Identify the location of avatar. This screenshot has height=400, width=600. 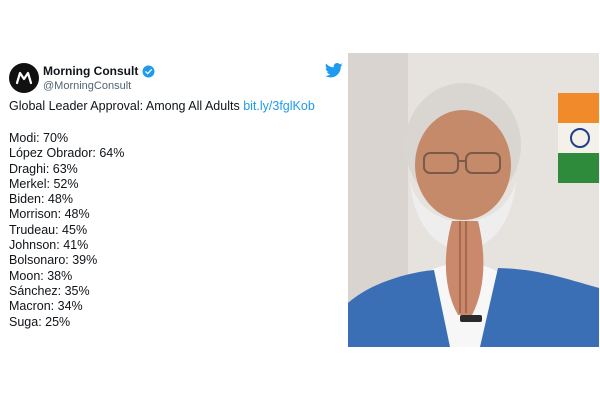
(24, 78).